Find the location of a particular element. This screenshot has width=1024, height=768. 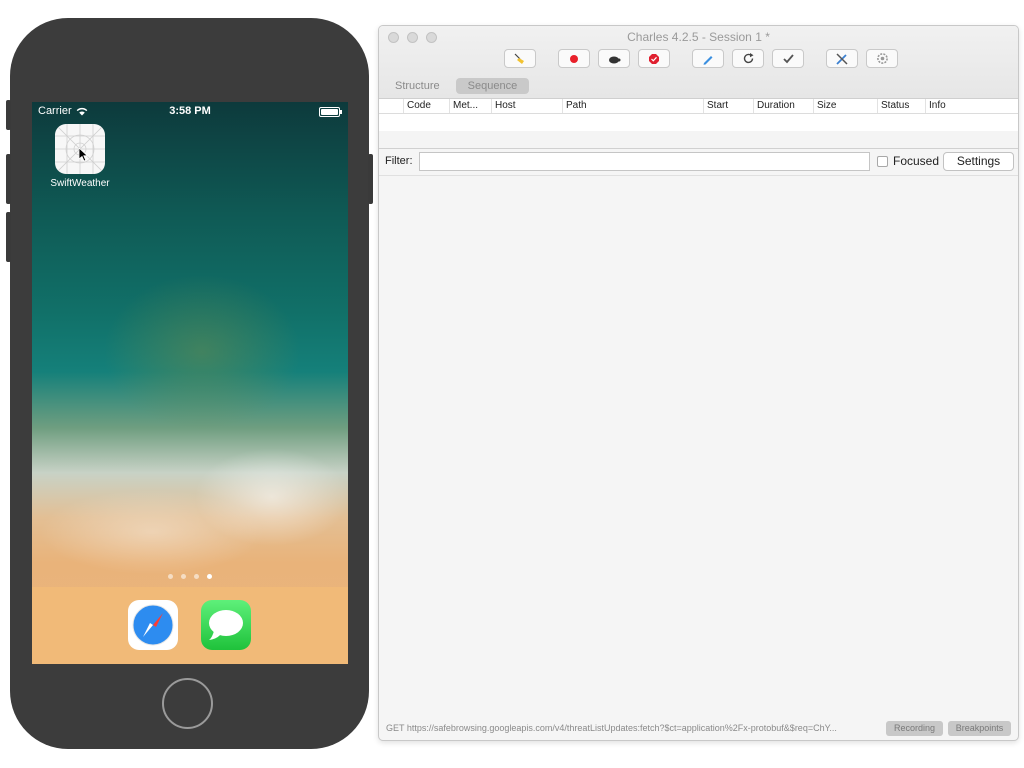

tools-icon is located at coordinates (842, 58).